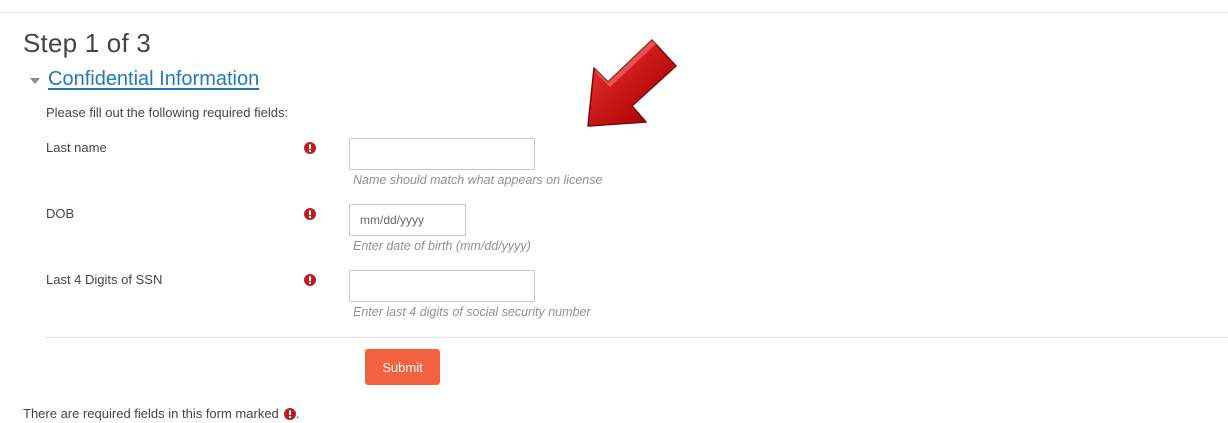 This screenshot has height=423, width=1228. I want to click on caret-down-icon, so click(35, 80).